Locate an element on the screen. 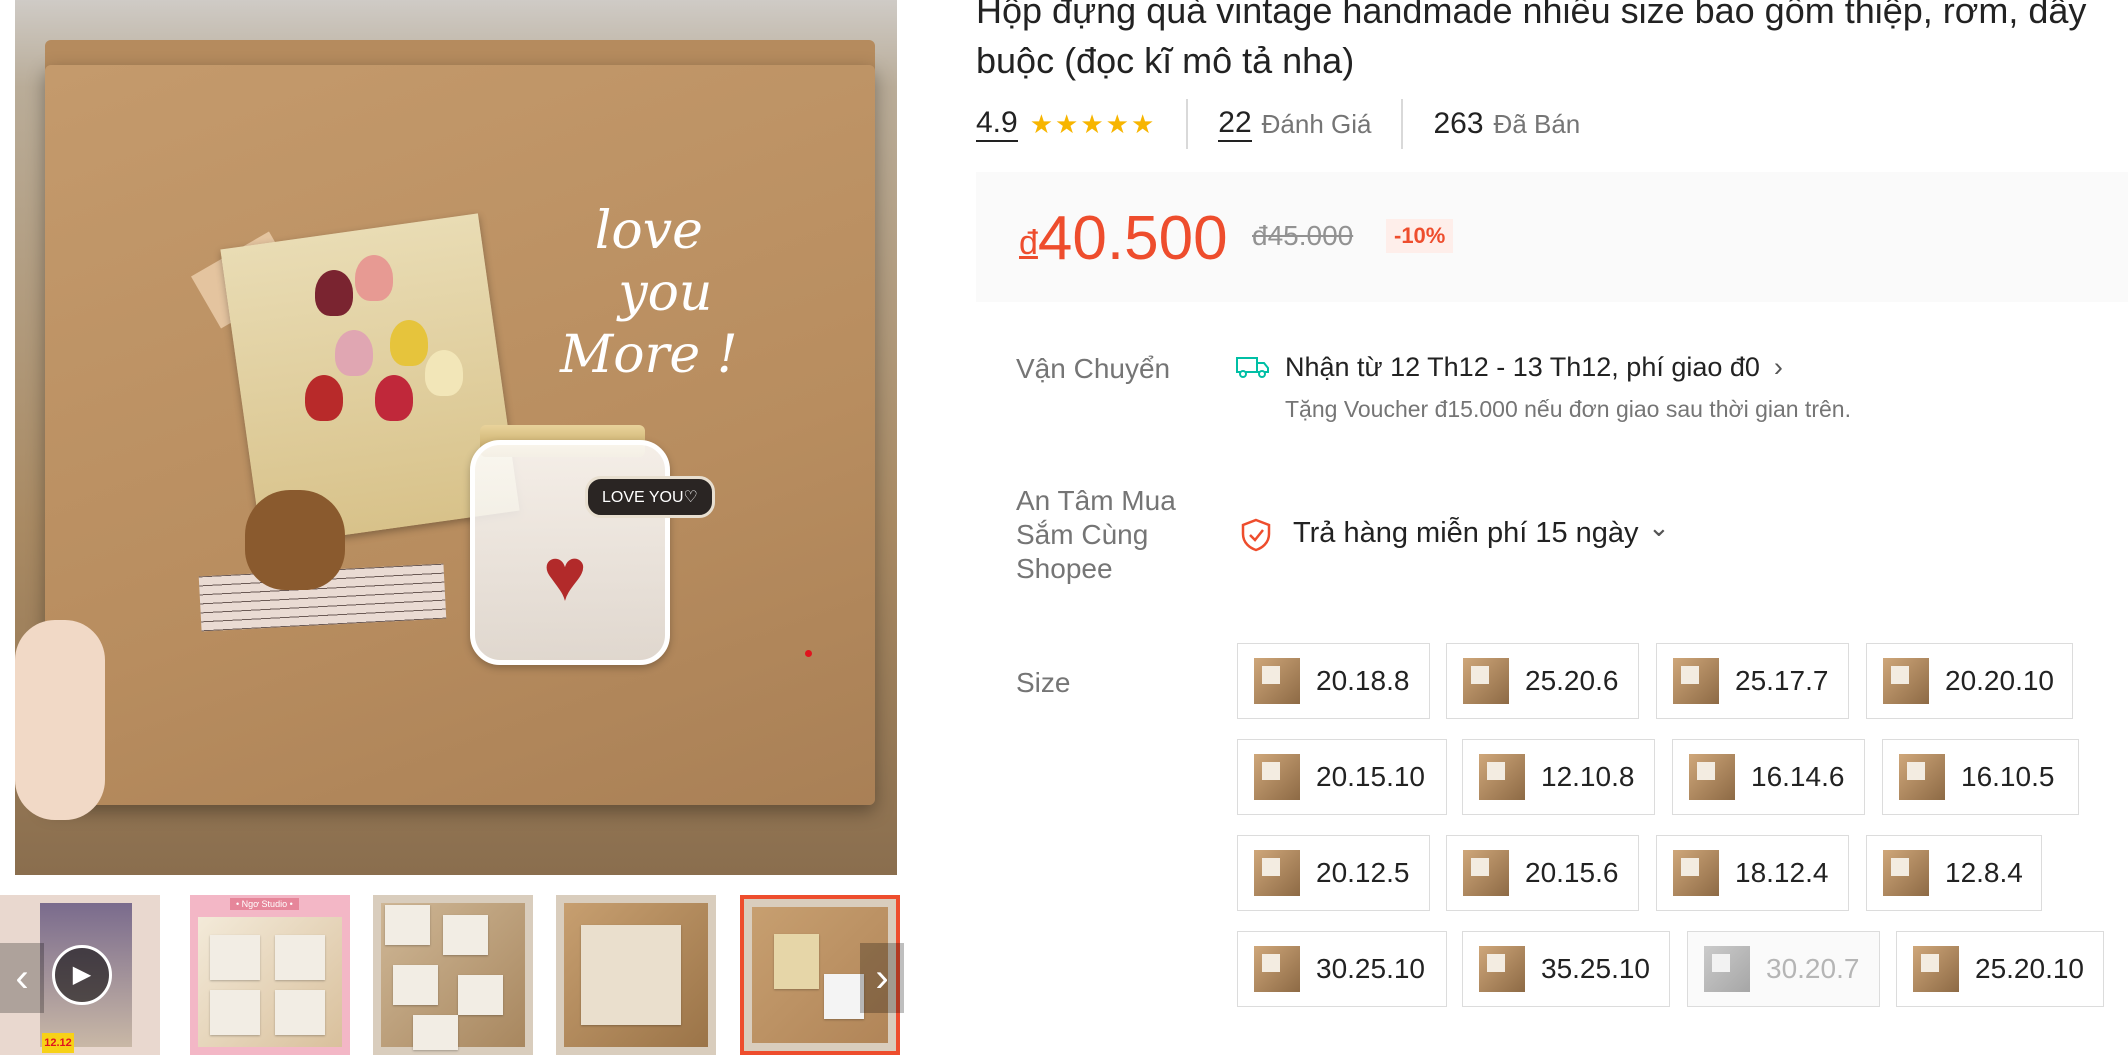 Image resolution: width=2128 pixels, height=1060 pixels. size-option: 20.15.6 is located at coordinates (1542, 873).